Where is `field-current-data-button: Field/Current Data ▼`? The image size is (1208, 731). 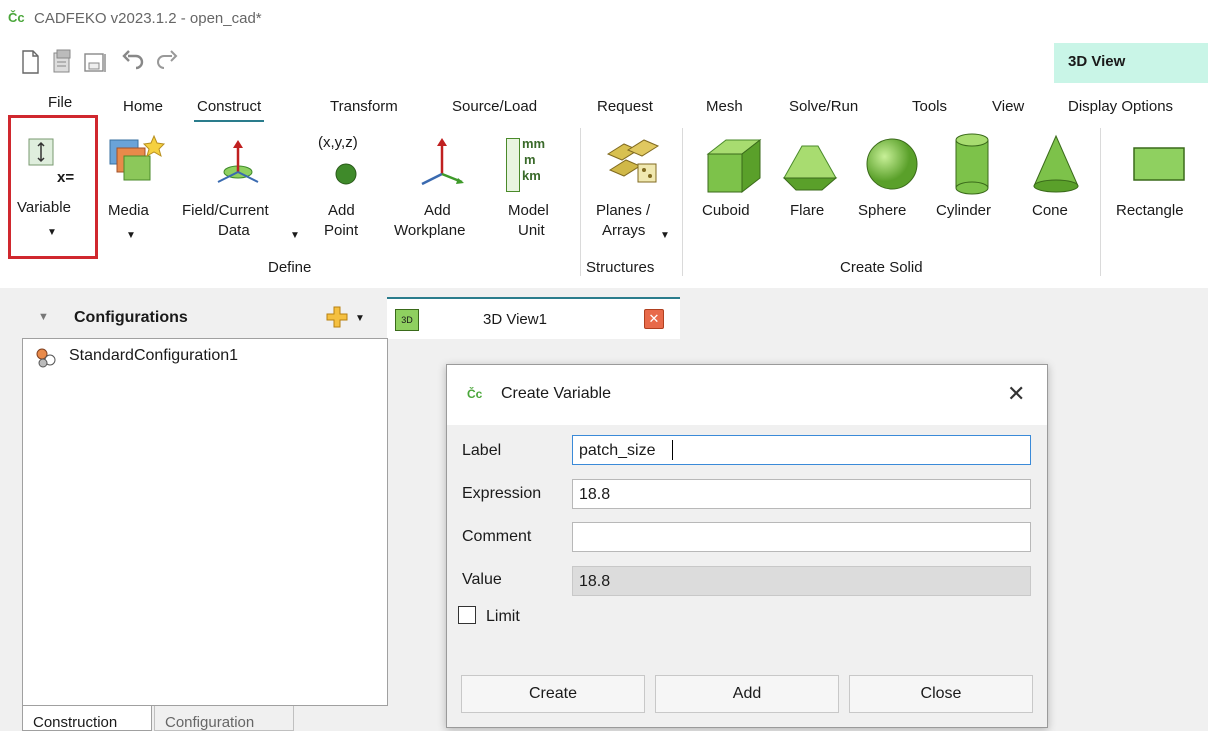
field-current-data-button: Field/Current Data ▼ is located at coordinates (240, 190).